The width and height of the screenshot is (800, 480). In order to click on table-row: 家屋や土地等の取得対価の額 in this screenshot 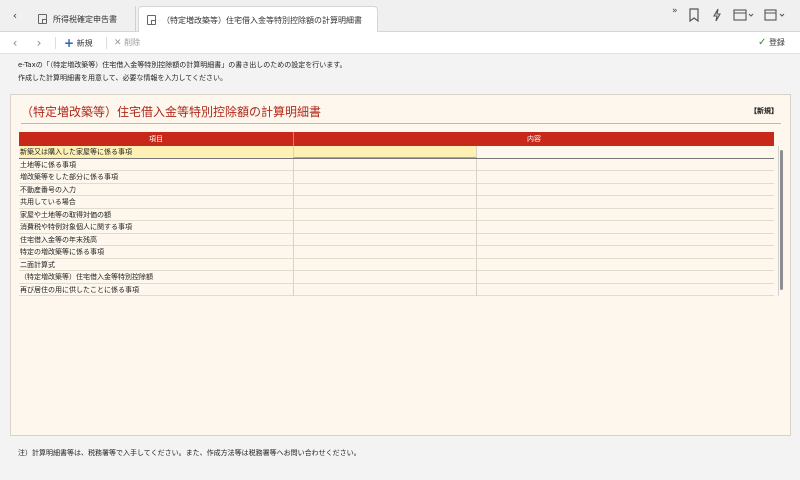, I will do `click(396, 214)`.